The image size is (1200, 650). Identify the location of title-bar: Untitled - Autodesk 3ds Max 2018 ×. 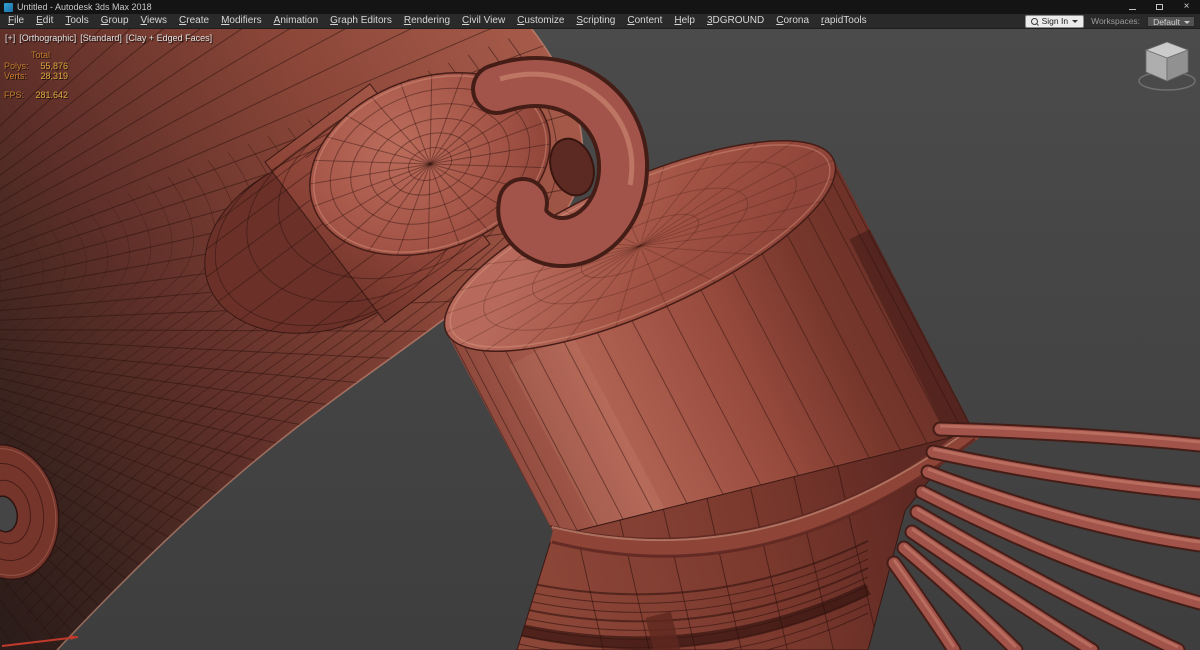
(600, 7).